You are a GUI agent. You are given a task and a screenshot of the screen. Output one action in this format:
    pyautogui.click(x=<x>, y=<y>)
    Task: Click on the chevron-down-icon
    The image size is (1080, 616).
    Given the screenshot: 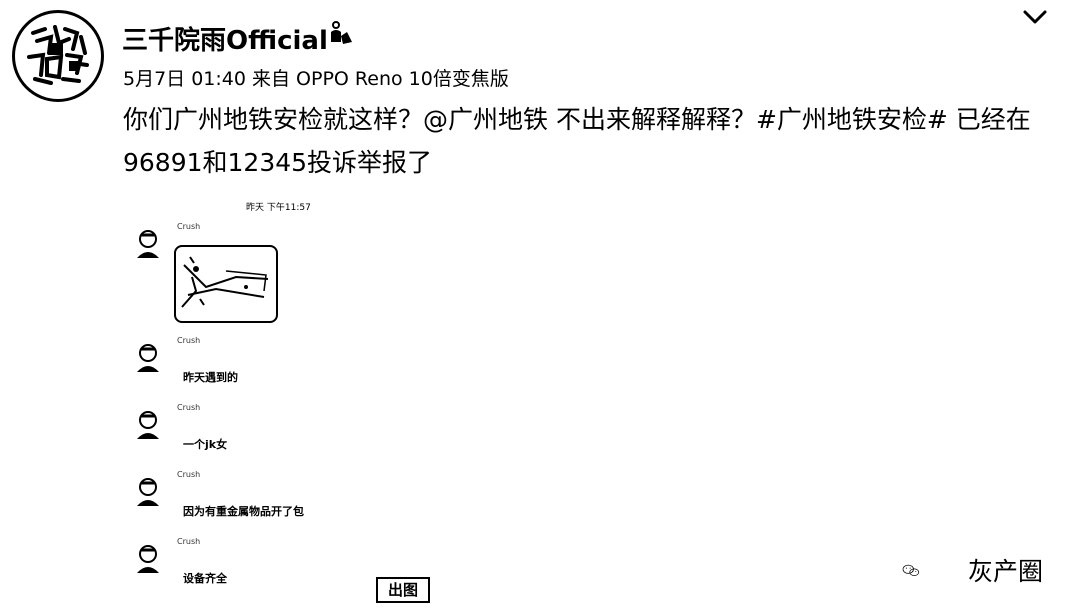 What is the action you would take?
    pyautogui.click(x=1035, y=17)
    